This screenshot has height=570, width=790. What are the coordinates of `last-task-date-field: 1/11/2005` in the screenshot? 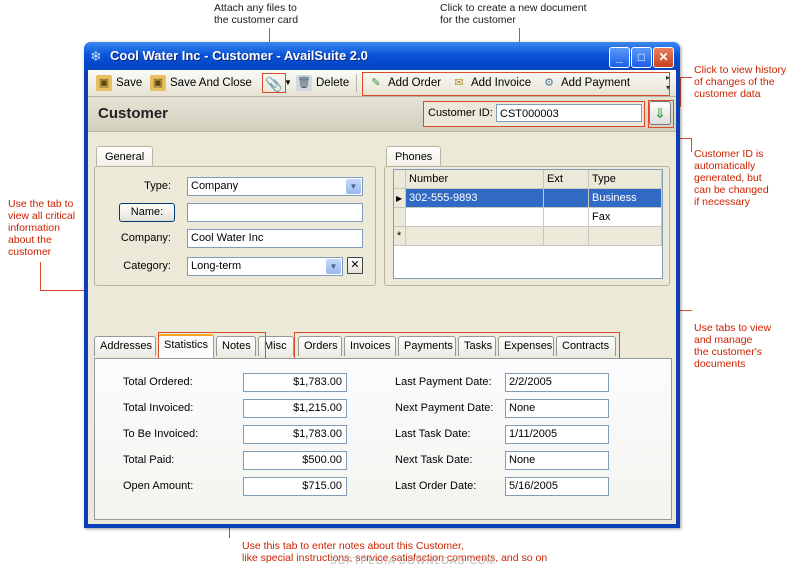 It's located at (557, 434).